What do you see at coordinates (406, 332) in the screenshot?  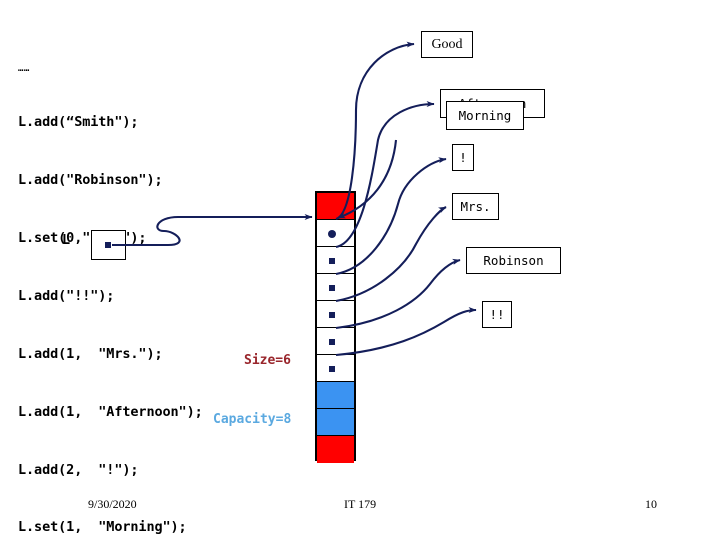 I see `arrow-slot5-to-bangbang` at bounding box center [406, 332].